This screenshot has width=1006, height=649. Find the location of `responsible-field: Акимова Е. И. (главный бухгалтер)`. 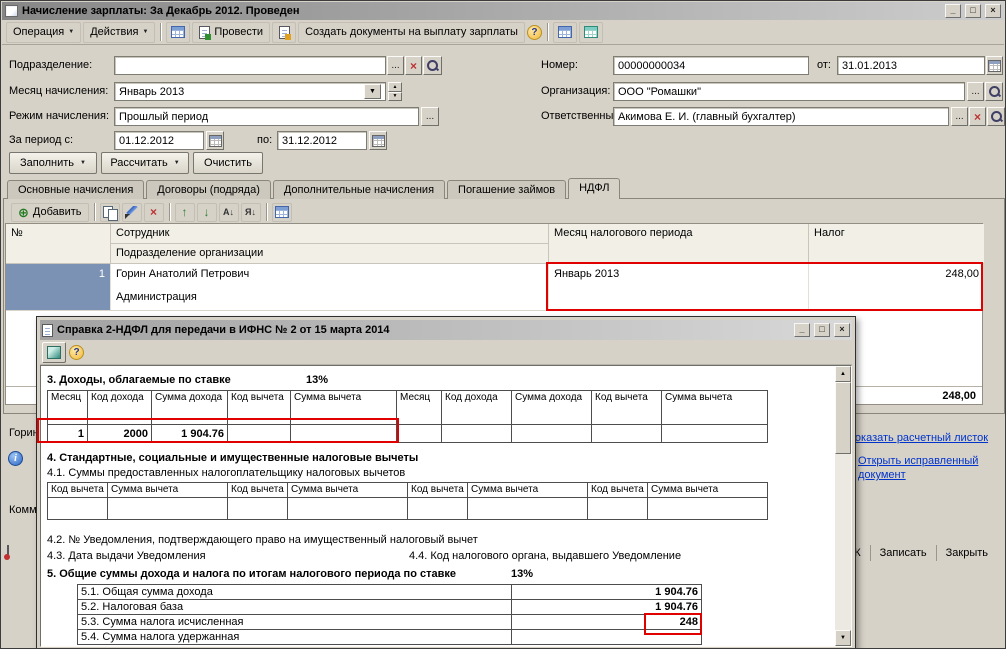

responsible-field: Акимова Е. И. (главный бухгалтер) is located at coordinates (781, 116).